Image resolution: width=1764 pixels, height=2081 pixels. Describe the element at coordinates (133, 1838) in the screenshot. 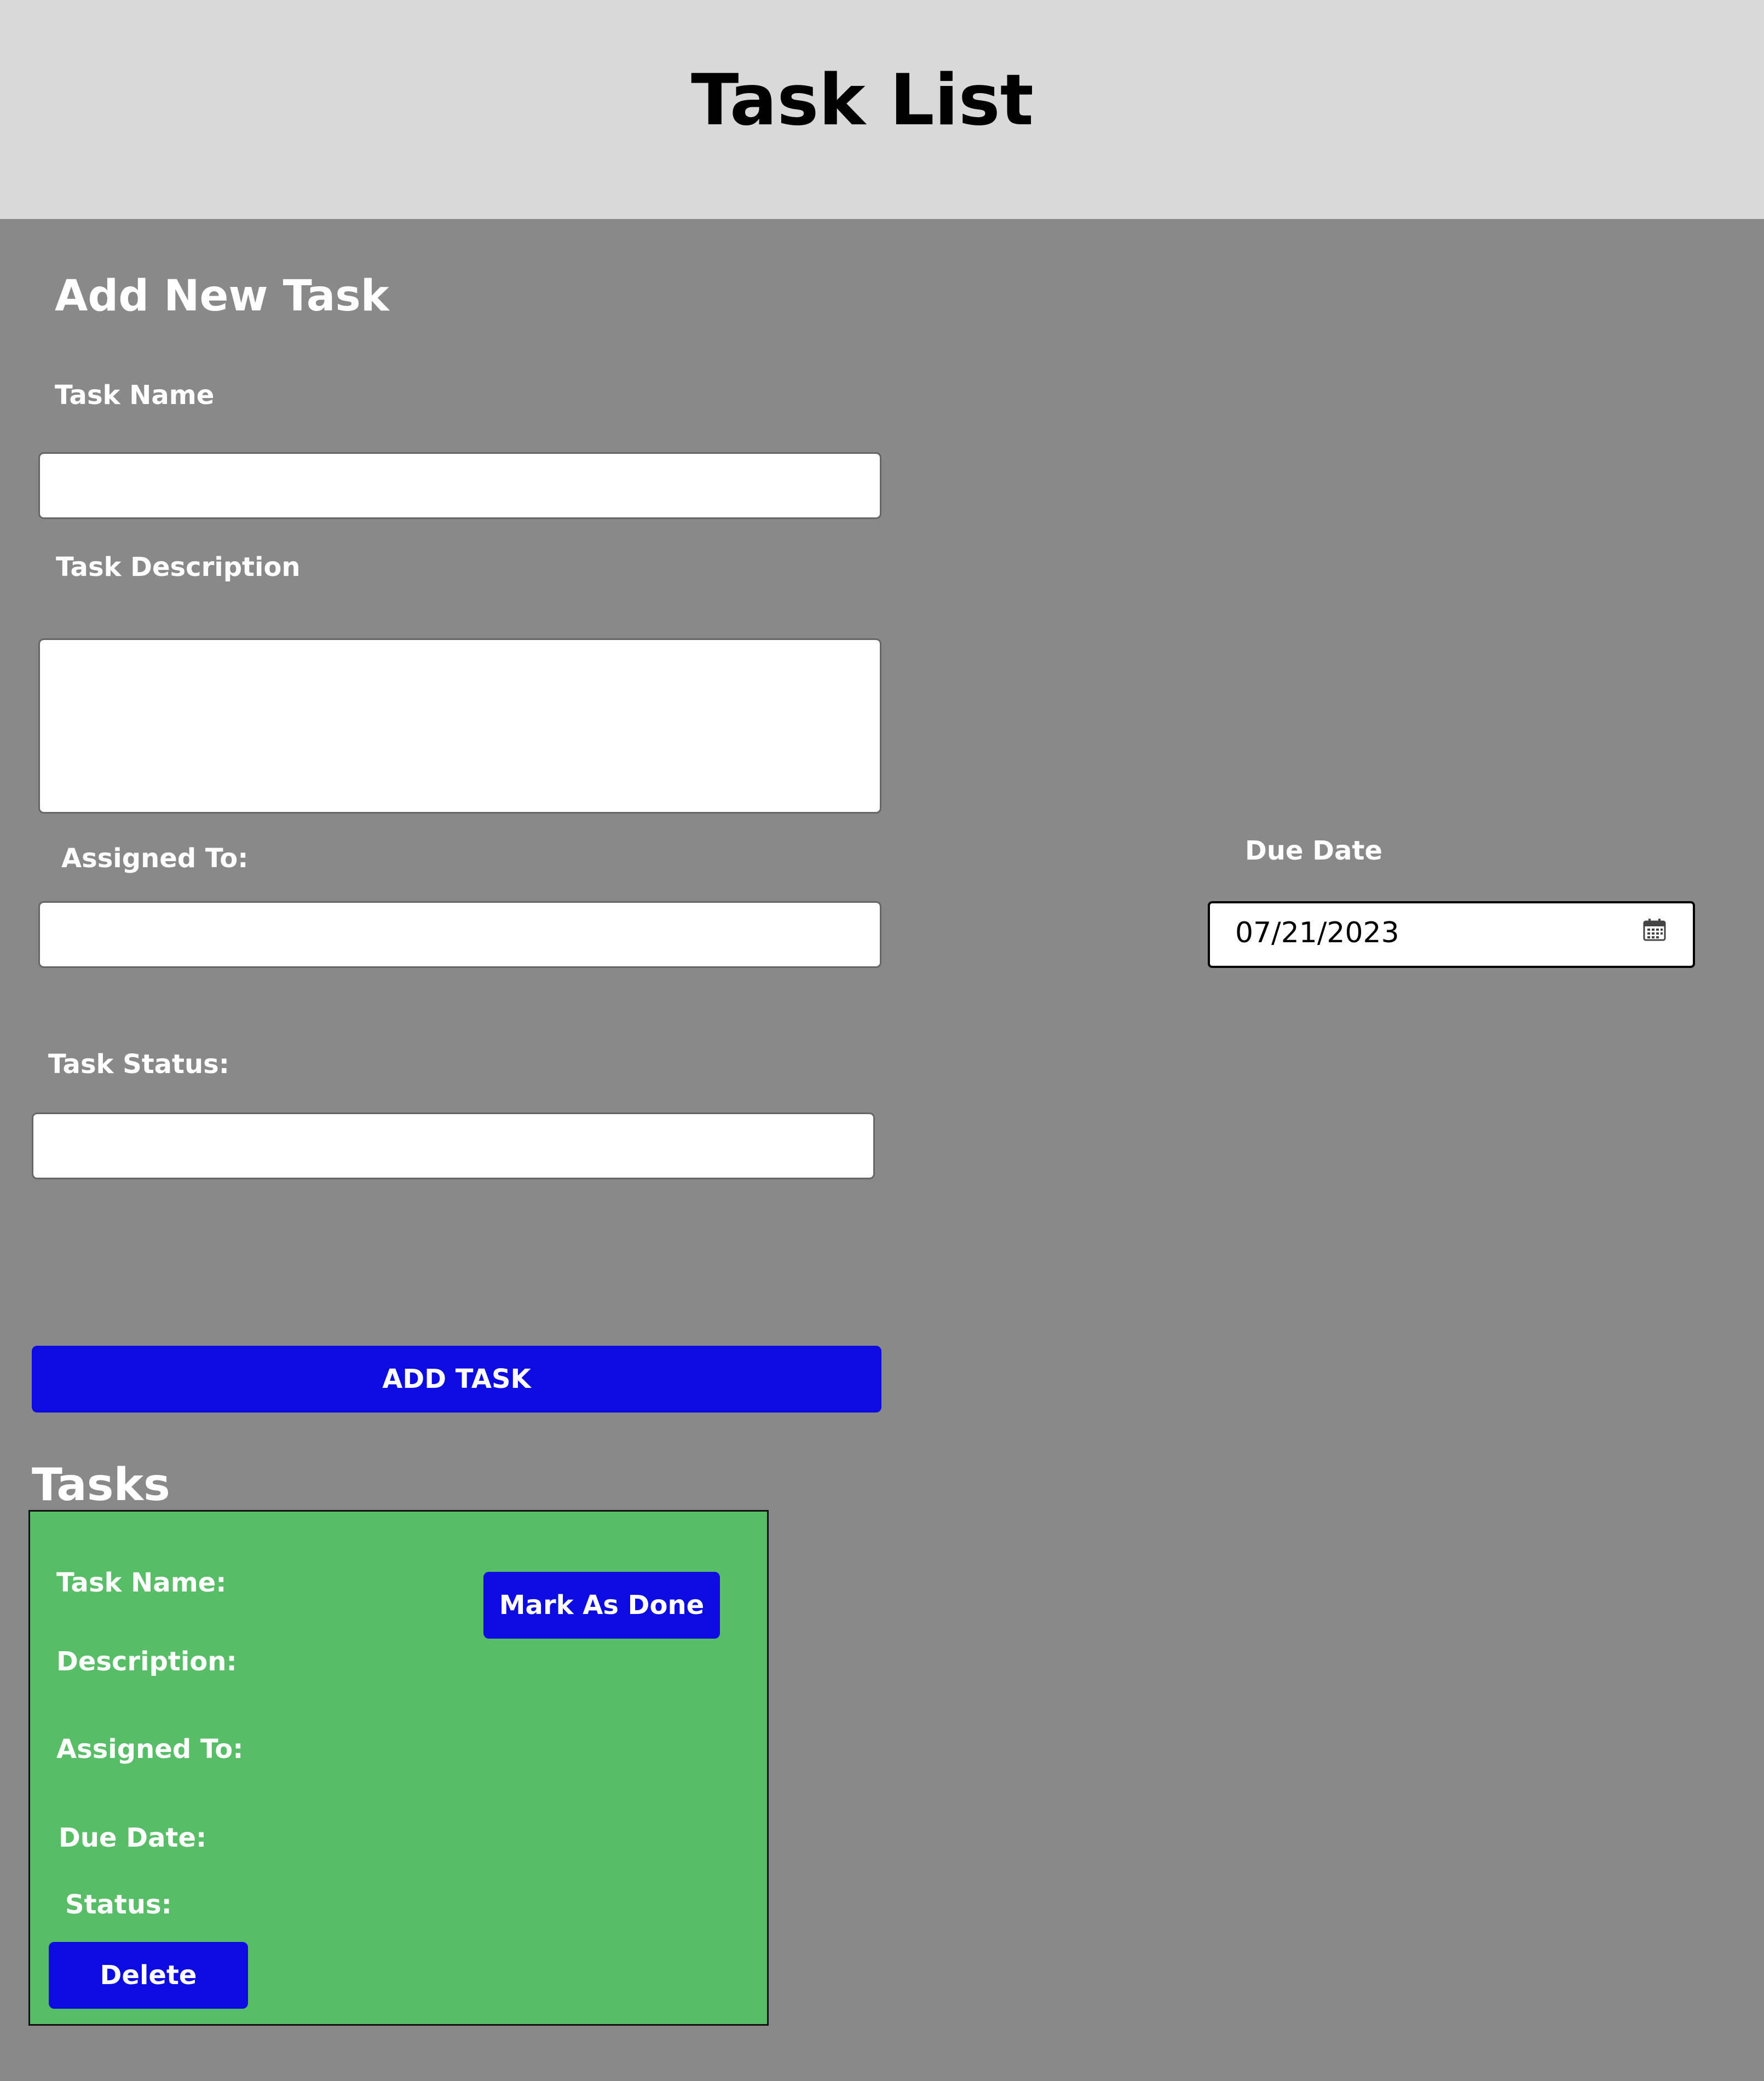

I see `card-due-date-label: Due Date:` at that location.